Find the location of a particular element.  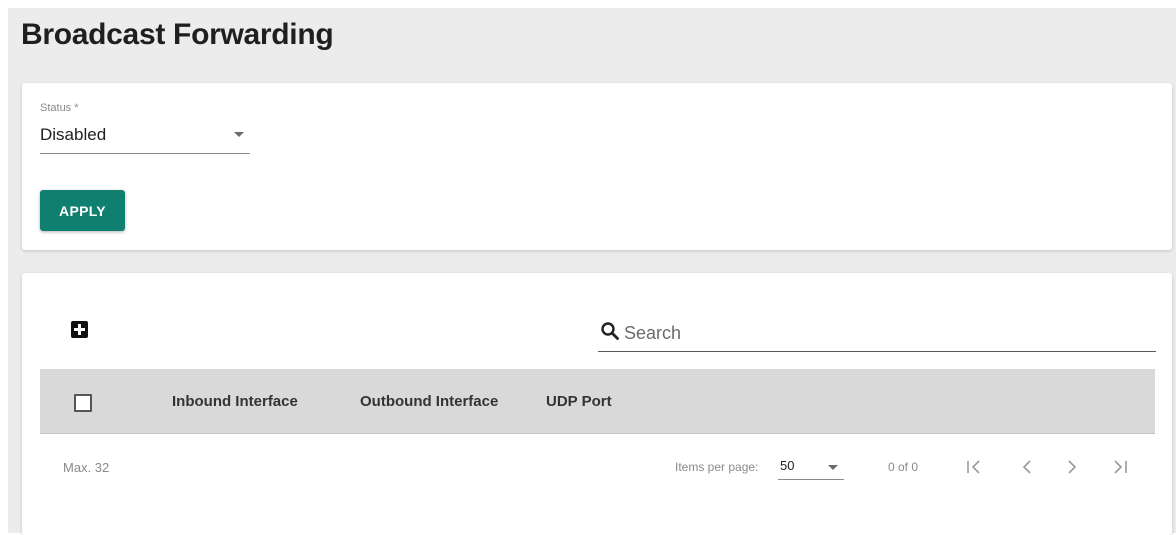

status-label: Status * is located at coordinates (59, 108).